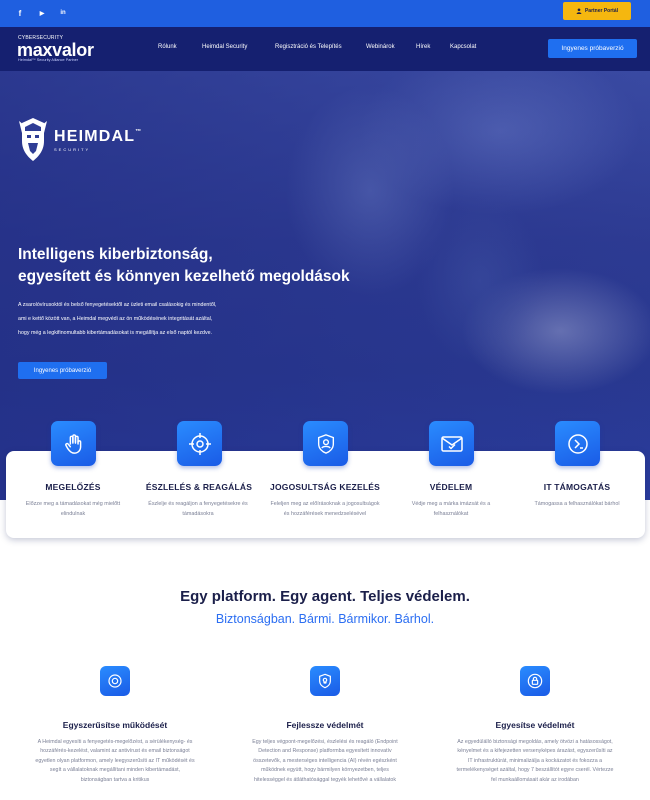 Image resolution: width=650 pixels, height=800 pixels. Describe the element at coordinates (325, 596) in the screenshot. I see `platform-title: Egy platform. Egy agent. Teljes védelem.` at that location.